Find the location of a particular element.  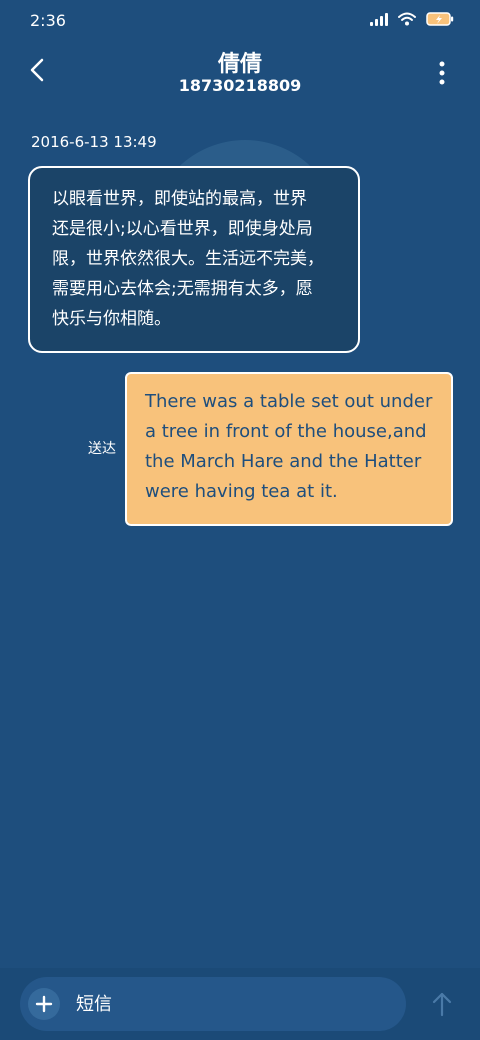

arrow-up-icon is located at coordinates (442, 1004).